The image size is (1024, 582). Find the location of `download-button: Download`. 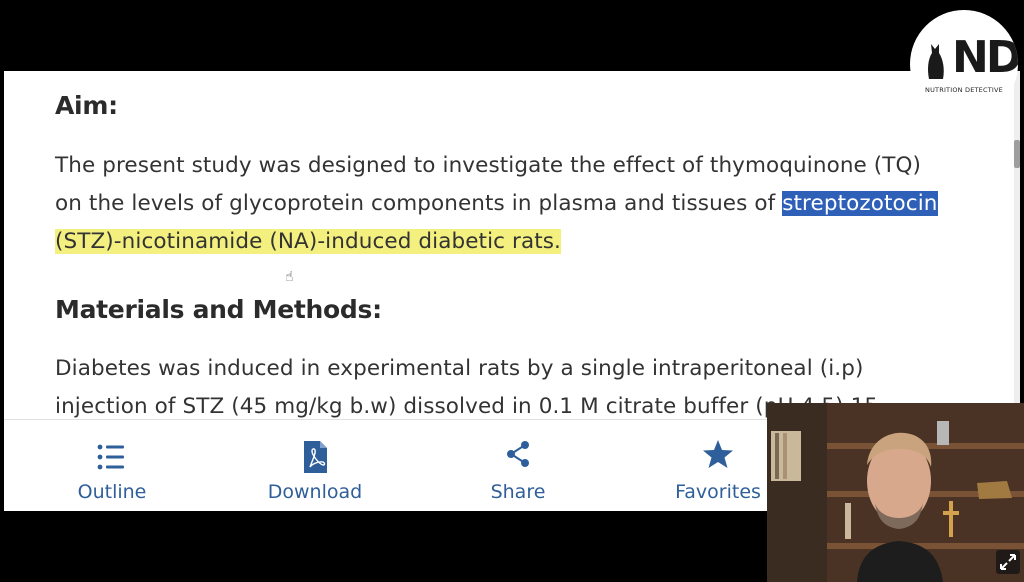

download-button: Download is located at coordinates (315, 465).